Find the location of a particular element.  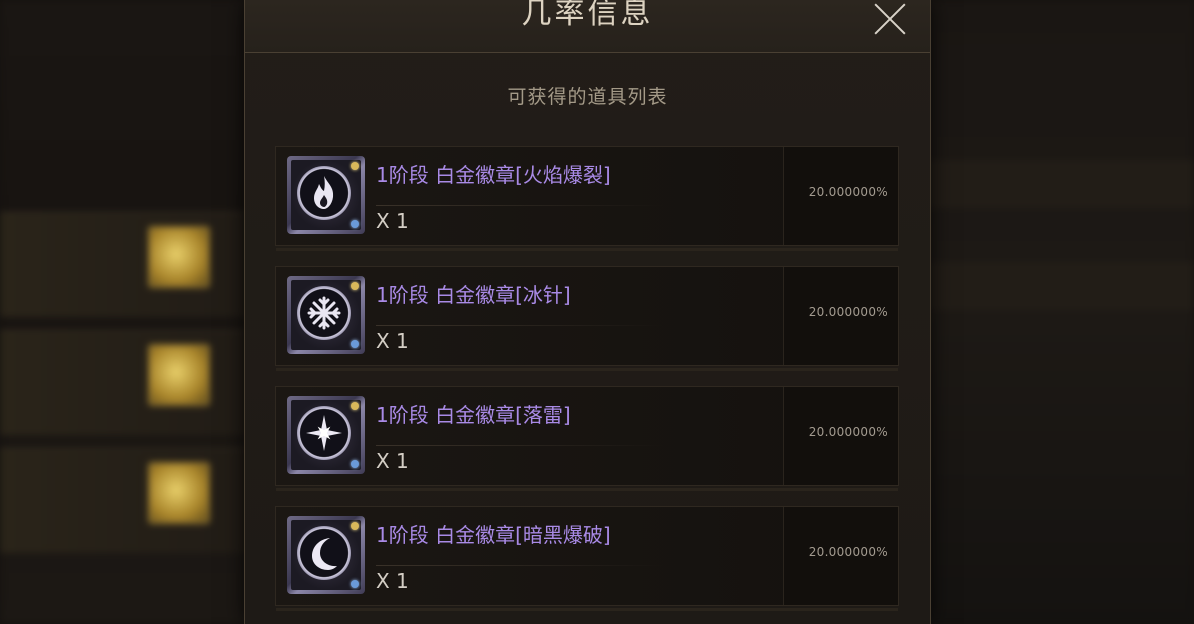

star-burst-icon is located at coordinates (324, 433).